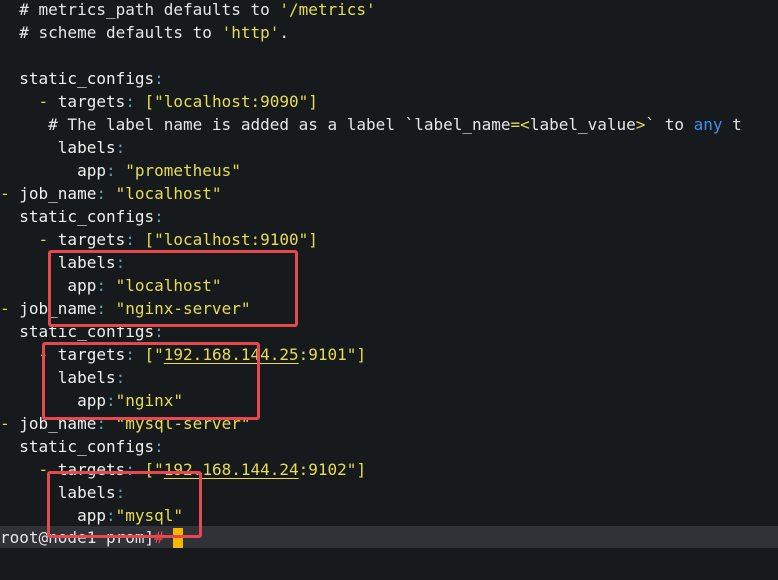  What do you see at coordinates (231, 469) in the screenshot?
I see `ip-address-link: 192.168.144.24` at bounding box center [231, 469].